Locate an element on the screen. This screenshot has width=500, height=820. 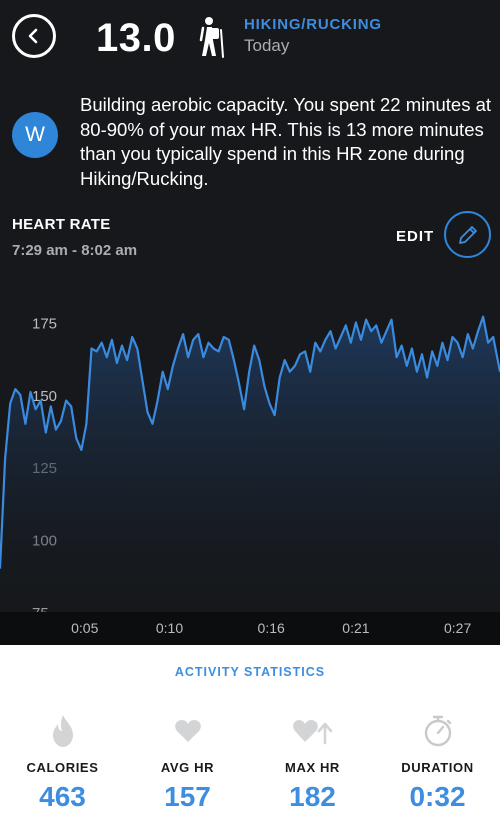
x-tick-label: 0:05 is located at coordinates (84, 628).